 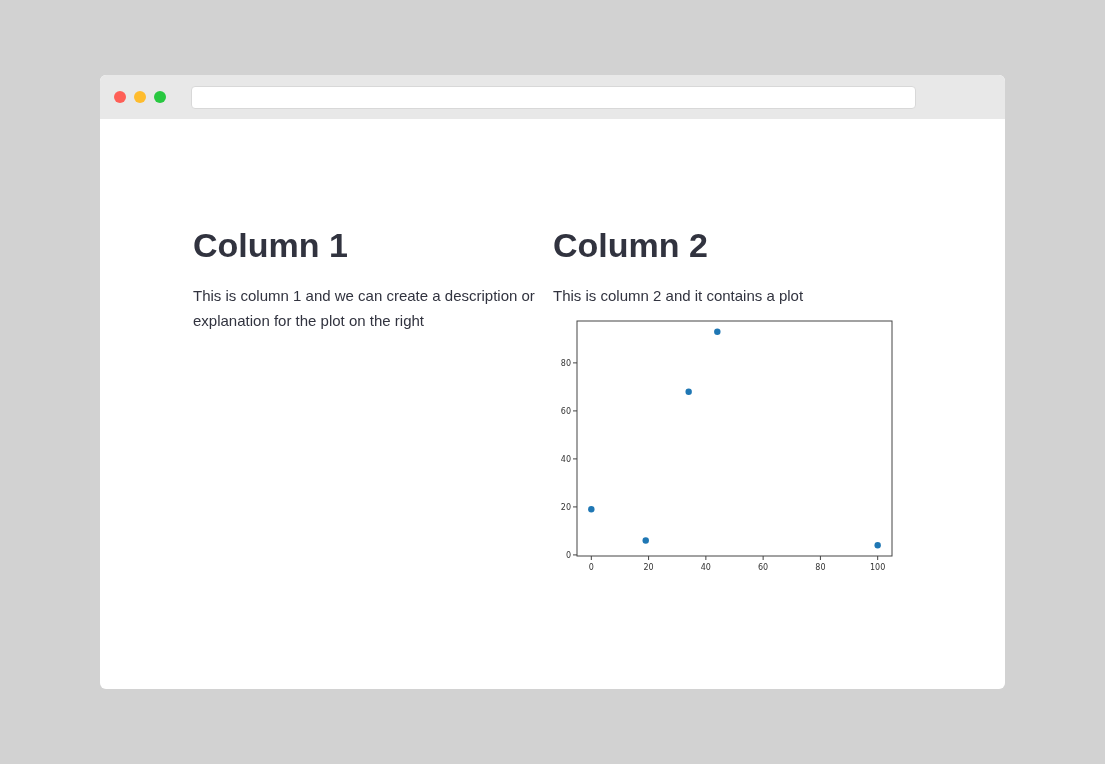 What do you see at coordinates (571, 555) in the screenshot?
I see `y-tick: 0` at bounding box center [571, 555].